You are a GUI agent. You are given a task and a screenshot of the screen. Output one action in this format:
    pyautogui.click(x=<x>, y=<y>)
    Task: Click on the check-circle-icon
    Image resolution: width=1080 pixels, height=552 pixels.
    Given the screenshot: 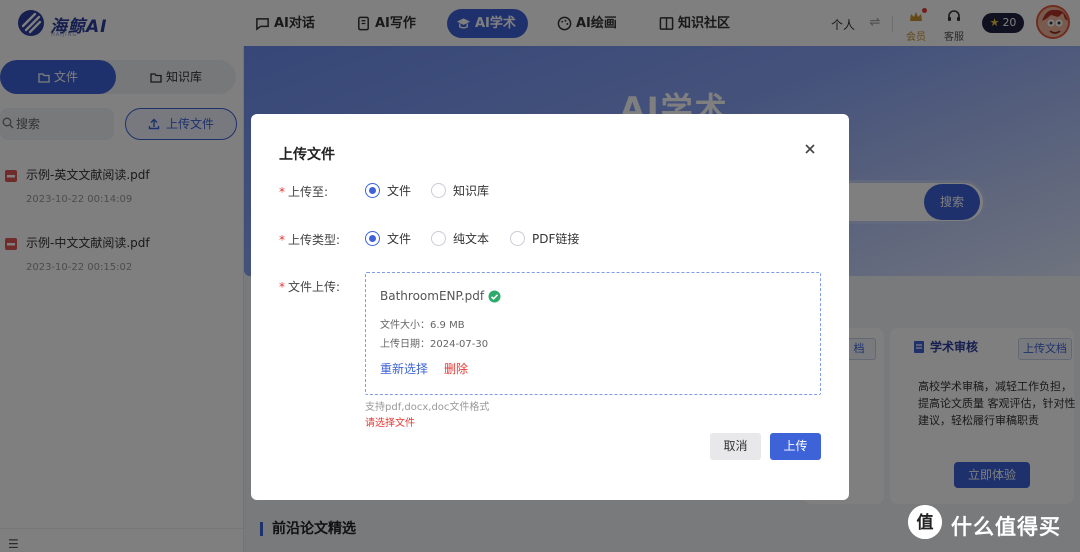 What is the action you would take?
    pyautogui.click(x=494, y=296)
    